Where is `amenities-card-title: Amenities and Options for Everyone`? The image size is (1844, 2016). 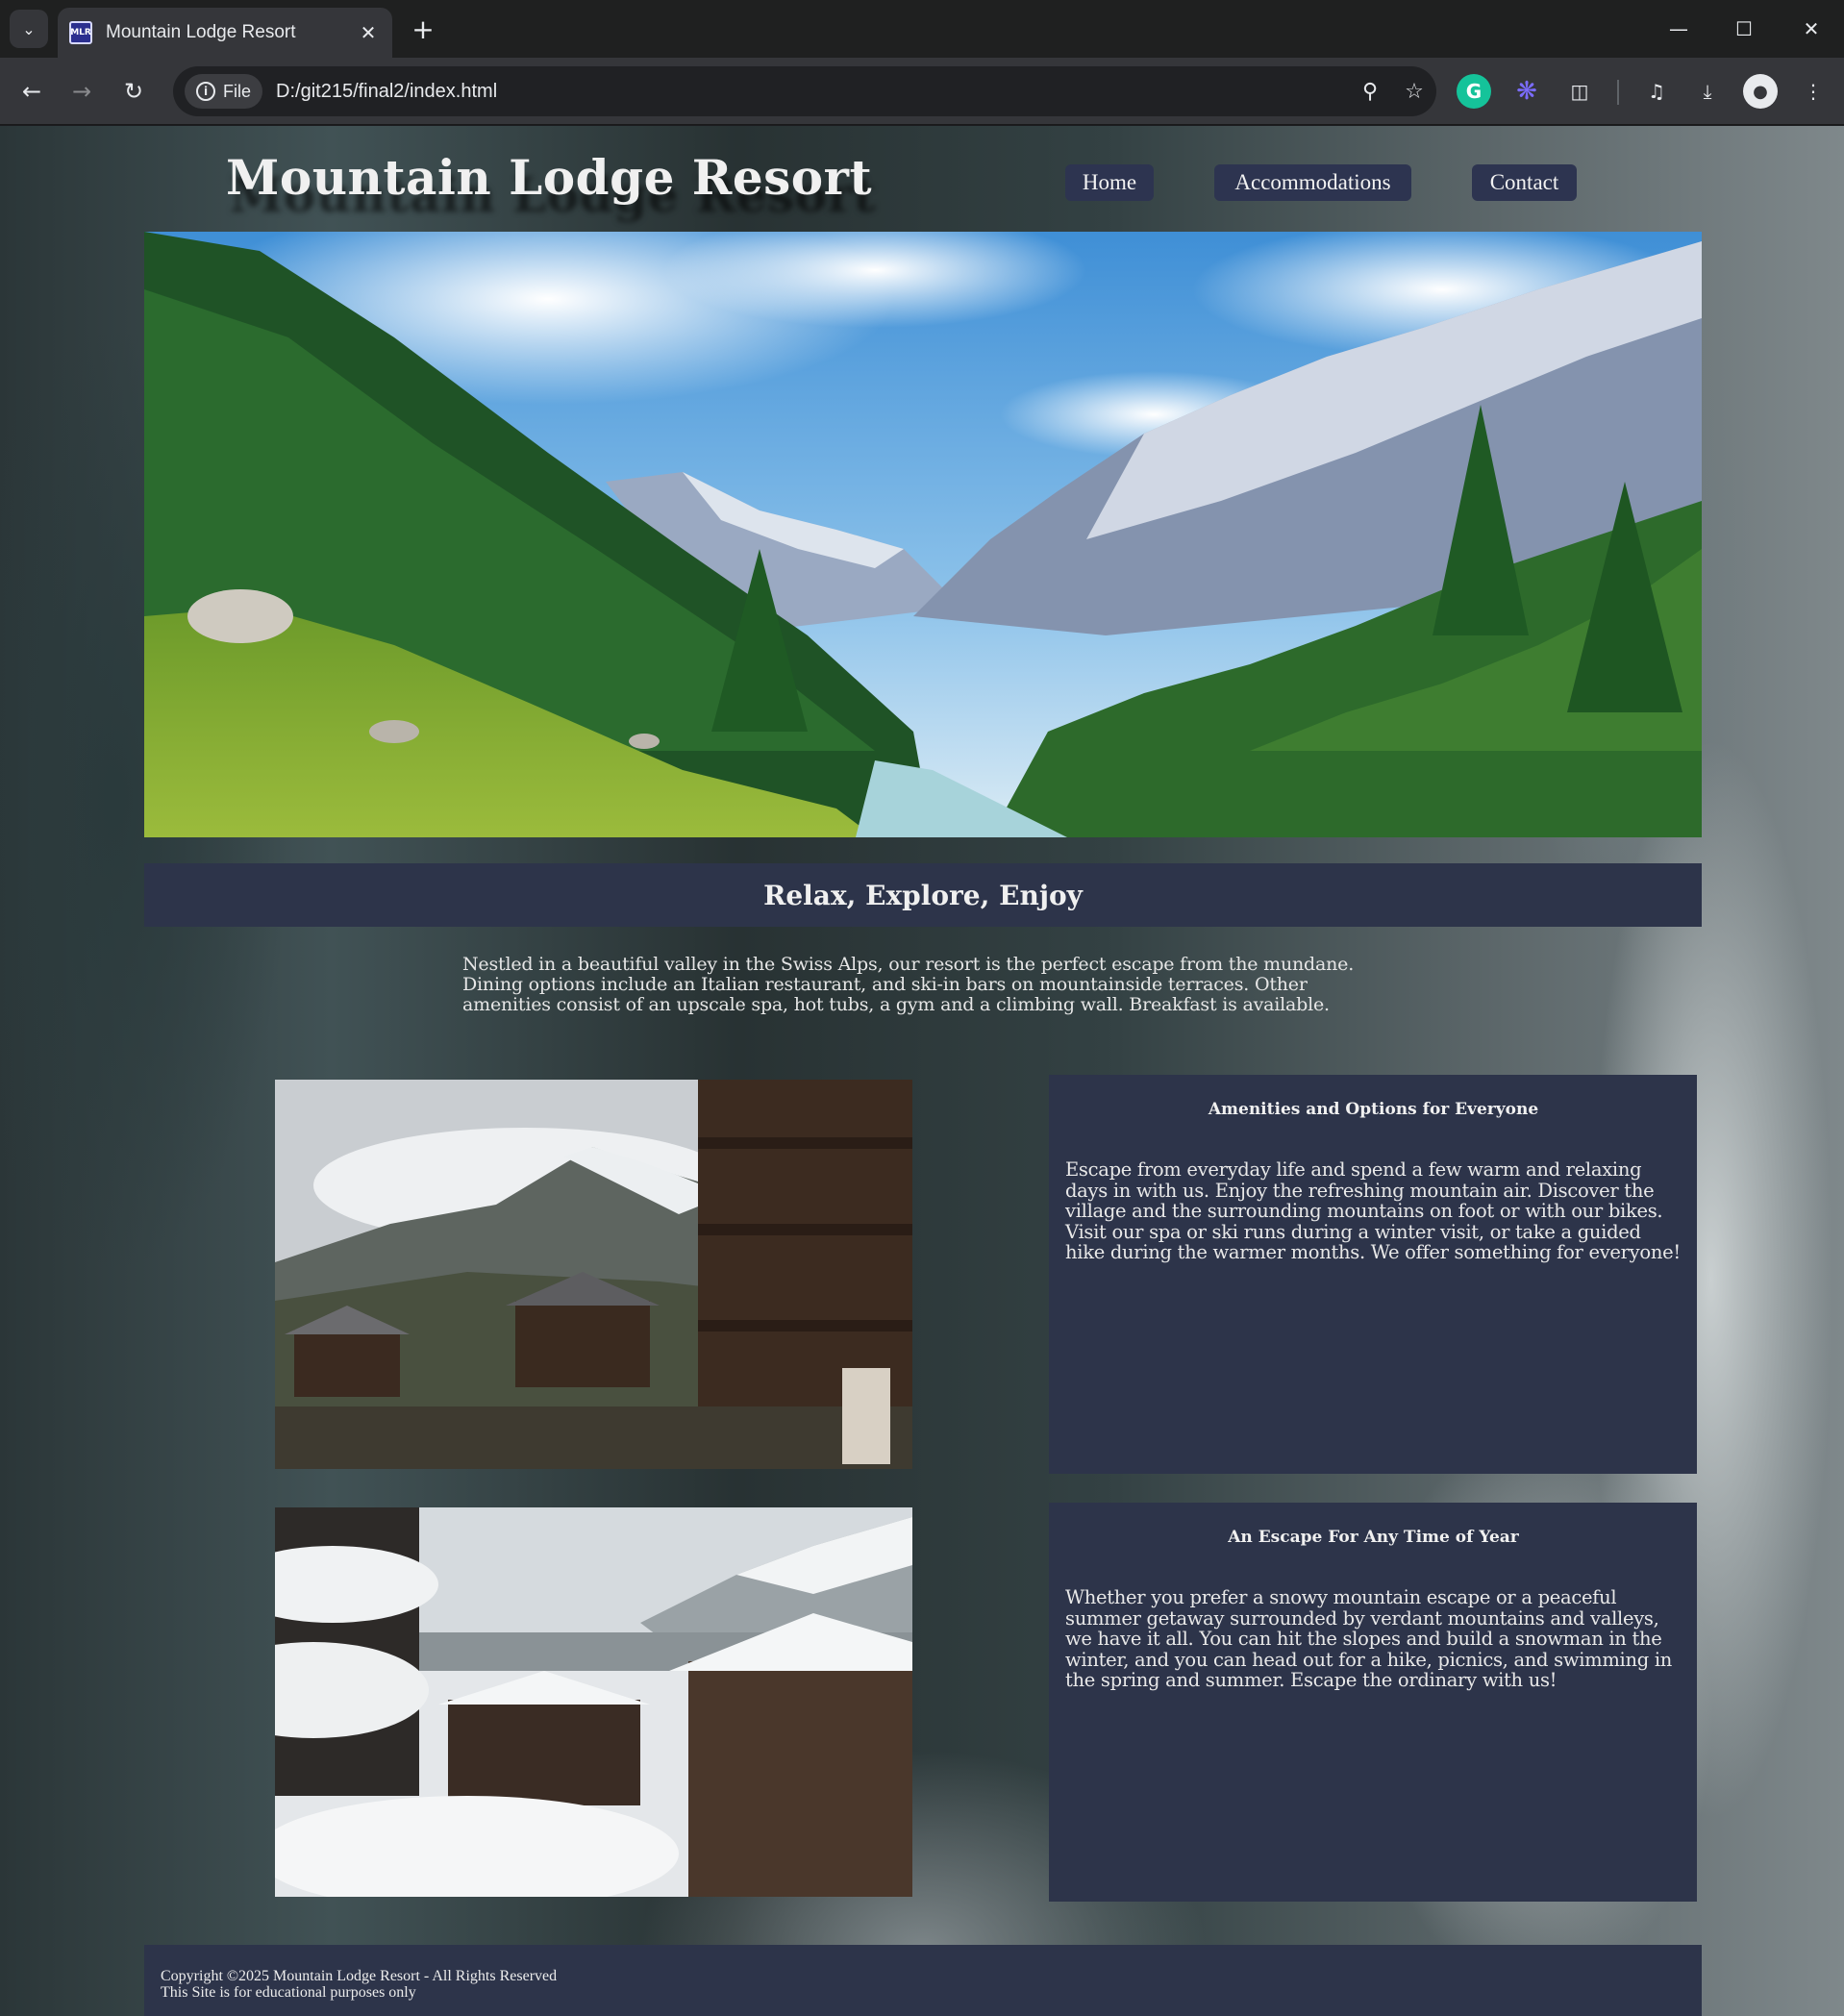
amenities-card-title: Amenities and Options for Everyone is located at coordinates (1373, 1109).